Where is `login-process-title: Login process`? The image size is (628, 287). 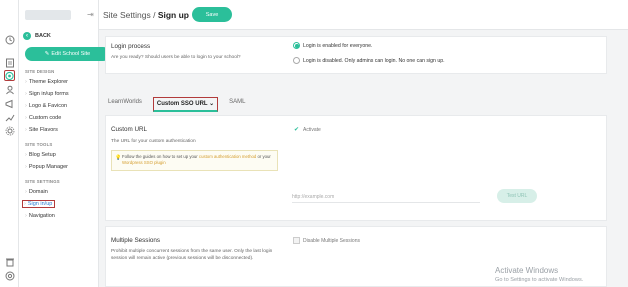 login-process-title: Login process is located at coordinates (131, 46).